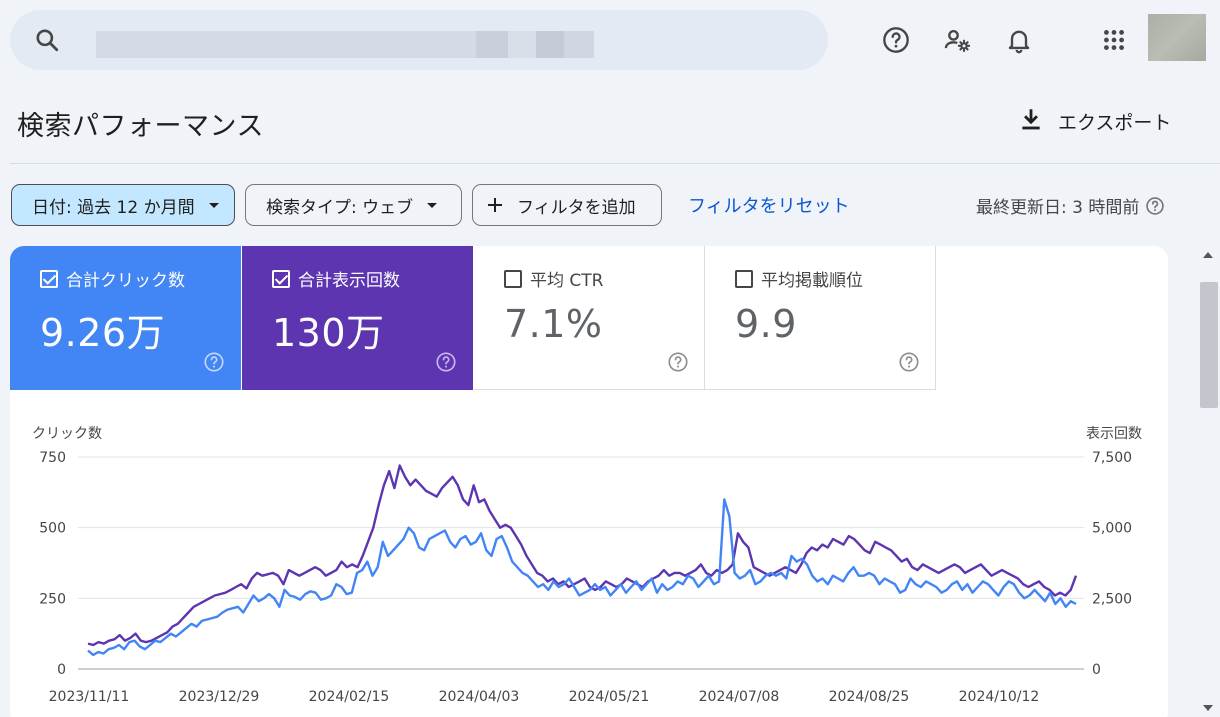 Image resolution: width=1220 pixels, height=717 pixels. Describe the element at coordinates (52, 458) in the screenshot. I see `y-tick-label-left: 750` at that location.